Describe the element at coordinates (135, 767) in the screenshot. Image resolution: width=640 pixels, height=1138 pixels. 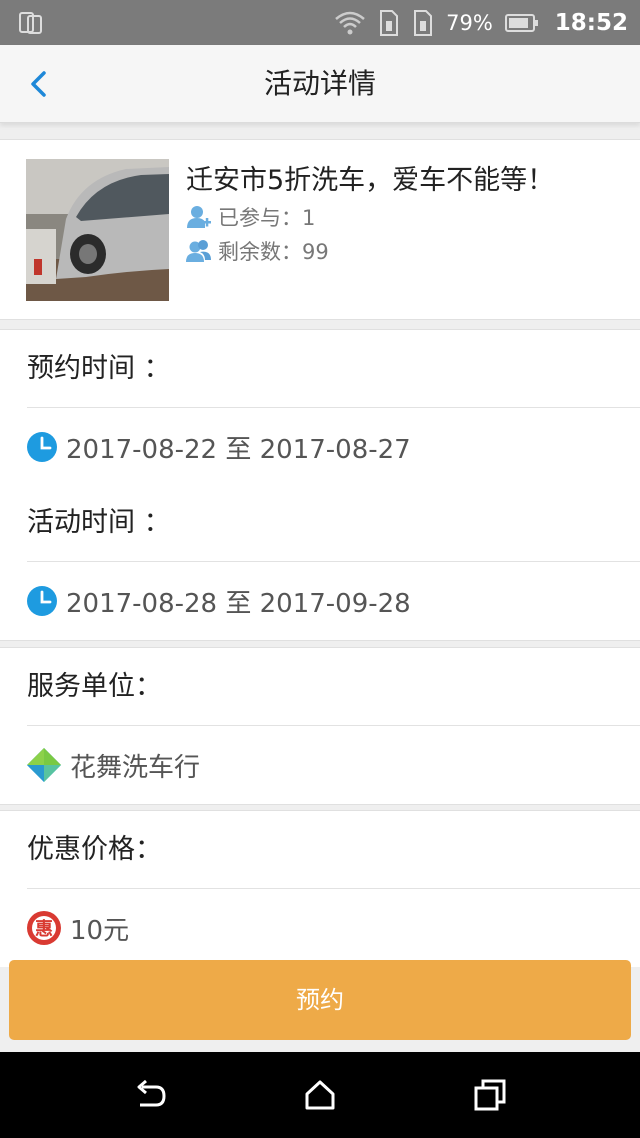
I see `service-unit-value: 花舞洗车行` at that location.